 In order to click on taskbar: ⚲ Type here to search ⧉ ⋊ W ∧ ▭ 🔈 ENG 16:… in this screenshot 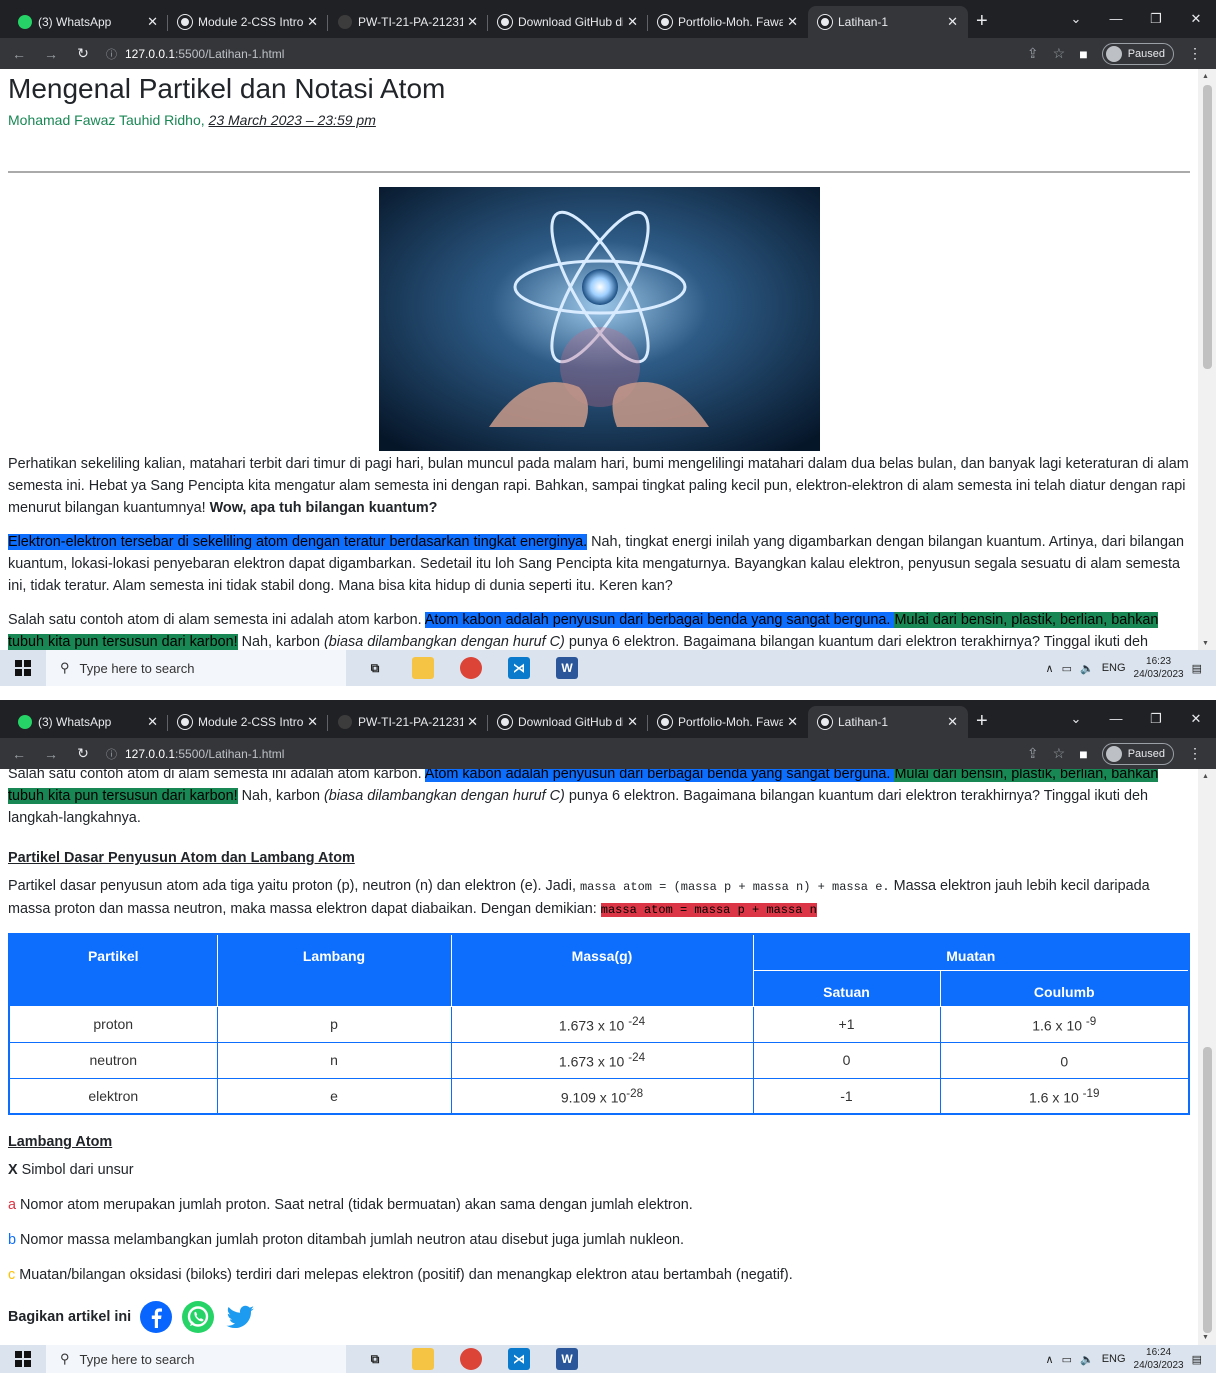, I will do `click(608, 1359)`.